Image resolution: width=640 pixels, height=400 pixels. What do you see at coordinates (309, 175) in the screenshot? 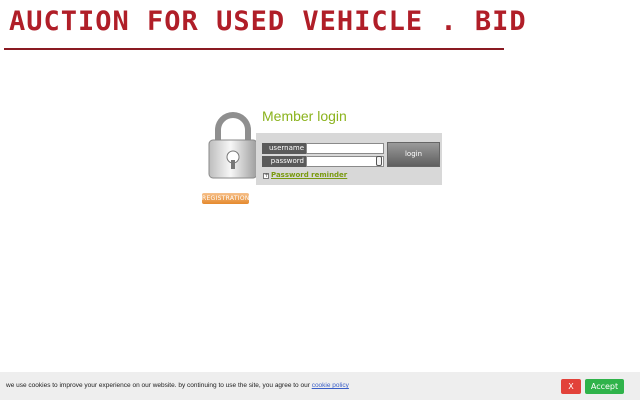
I see `password-reminder-link: Password reminder` at bounding box center [309, 175].